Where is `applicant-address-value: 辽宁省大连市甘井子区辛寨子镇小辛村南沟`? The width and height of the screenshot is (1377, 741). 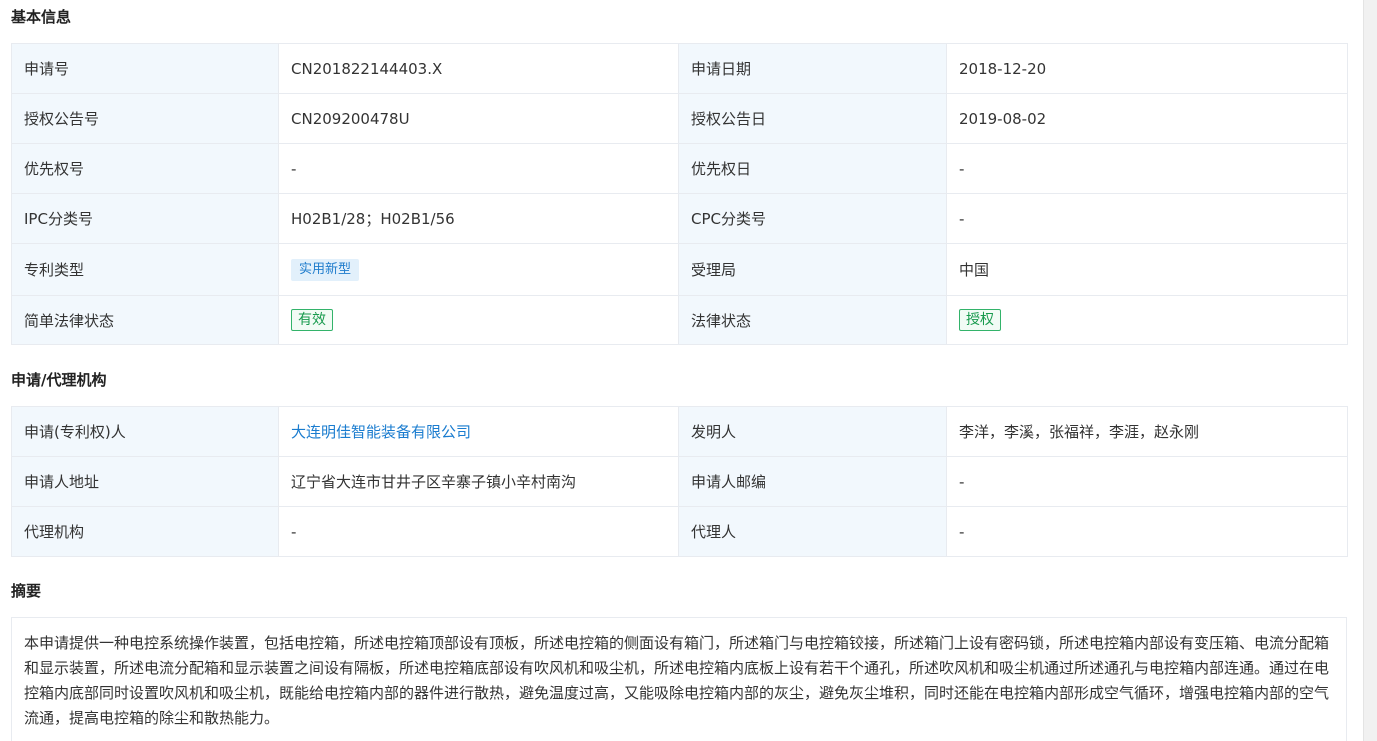 applicant-address-value: 辽宁省大连市甘井子区辛寨子镇小辛村南沟 is located at coordinates (478, 481).